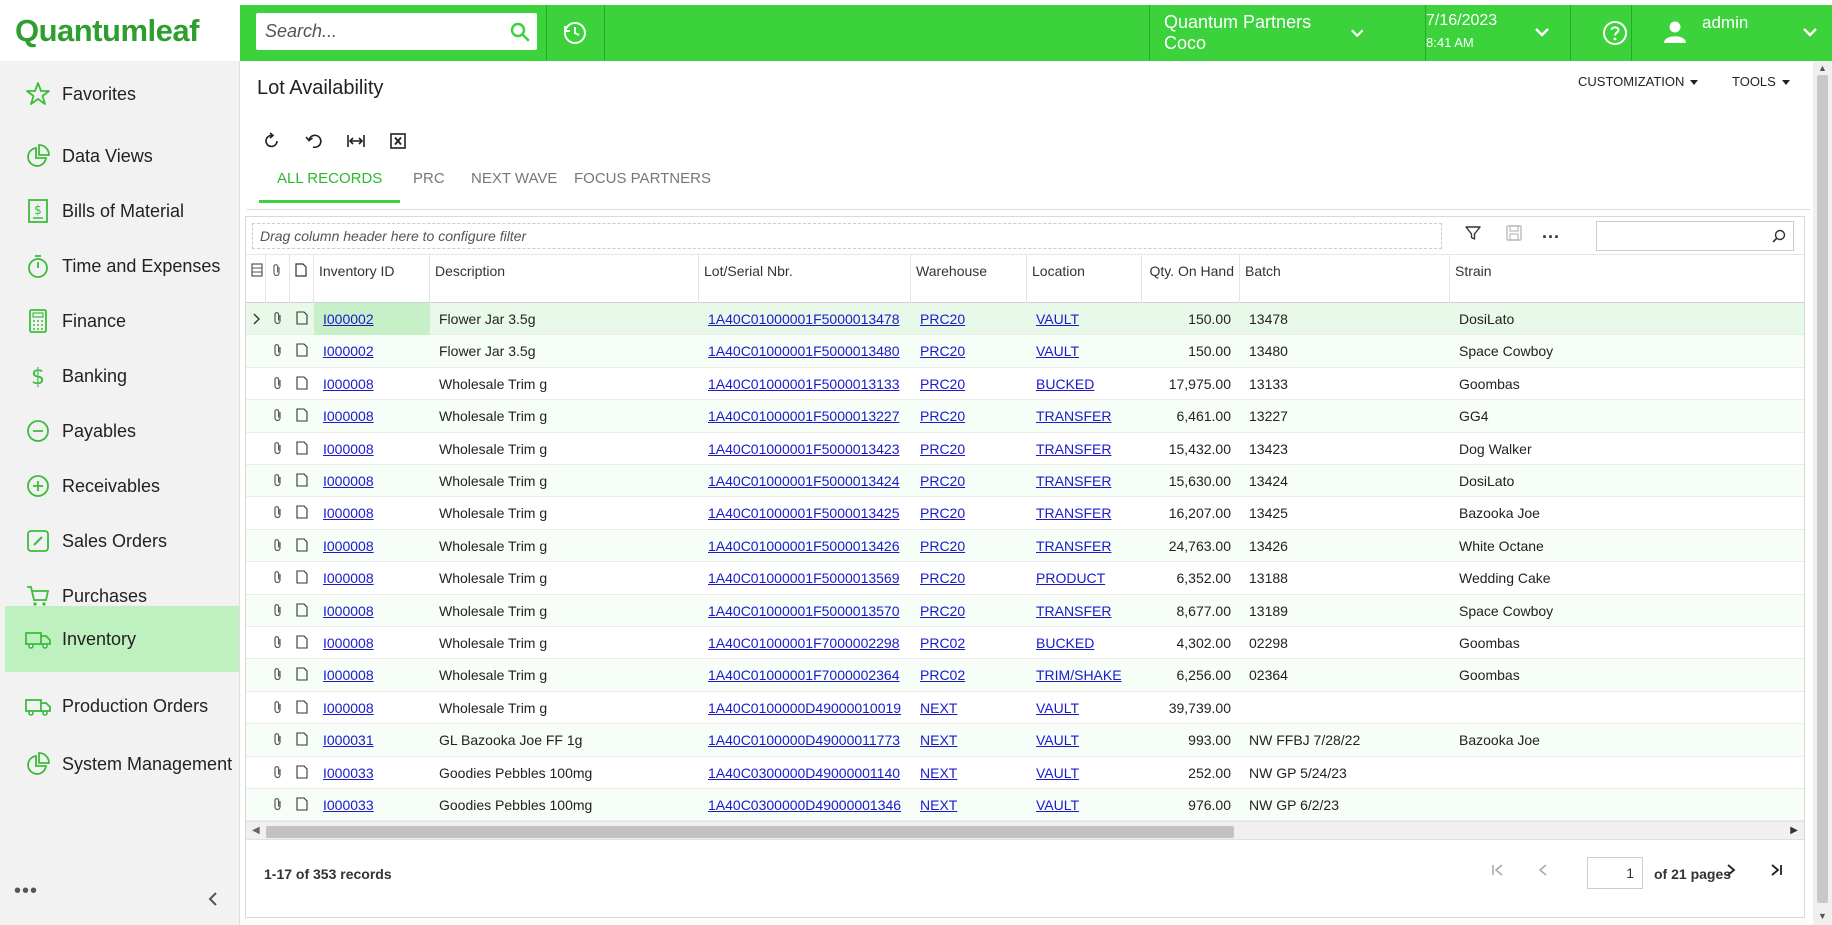 Image resolution: width=1832 pixels, height=925 pixels. What do you see at coordinates (1025, 830) in the screenshot?
I see `horizontal-scrollbar: ◀ ▶` at bounding box center [1025, 830].